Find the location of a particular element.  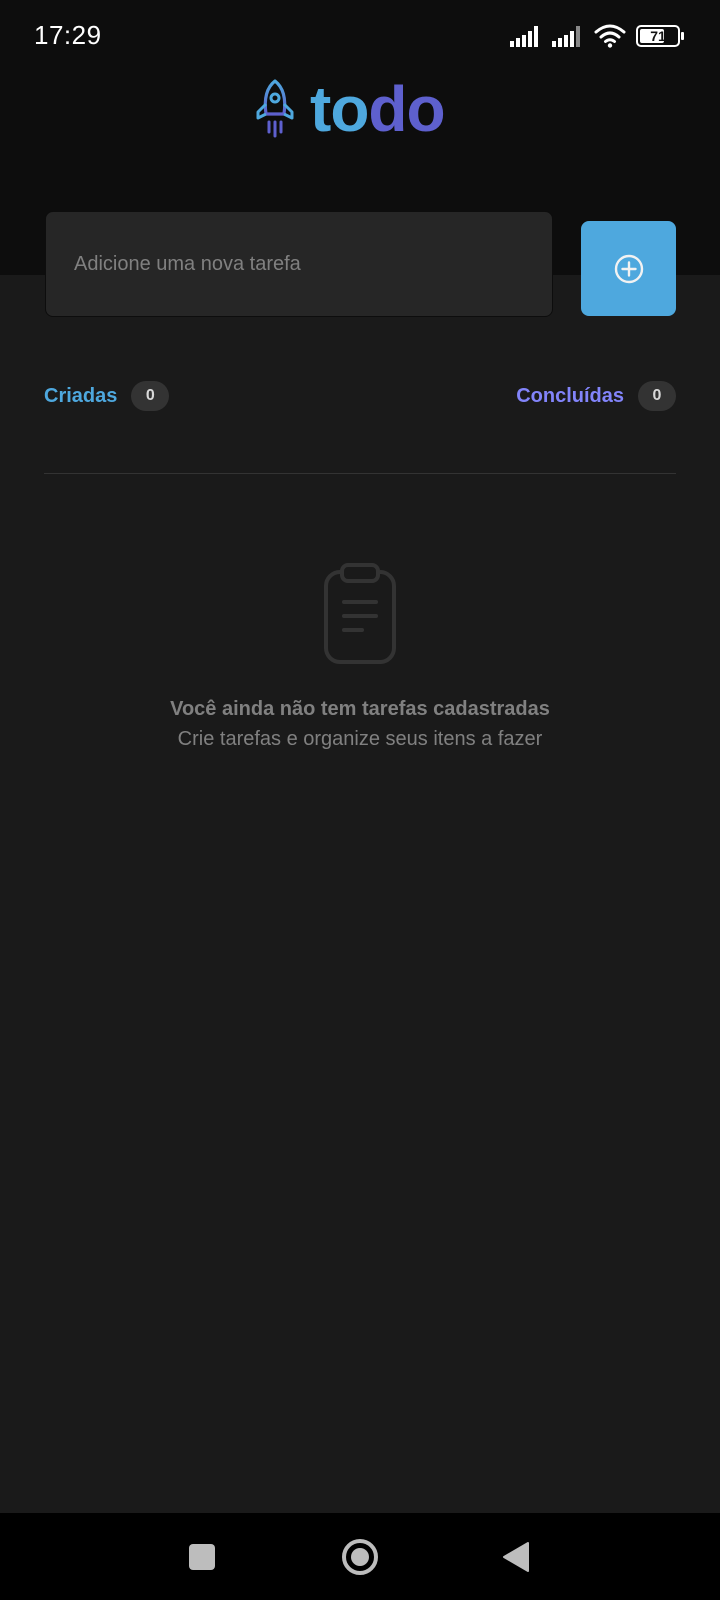

done-counter: Concluídas 0 is located at coordinates (596, 396).